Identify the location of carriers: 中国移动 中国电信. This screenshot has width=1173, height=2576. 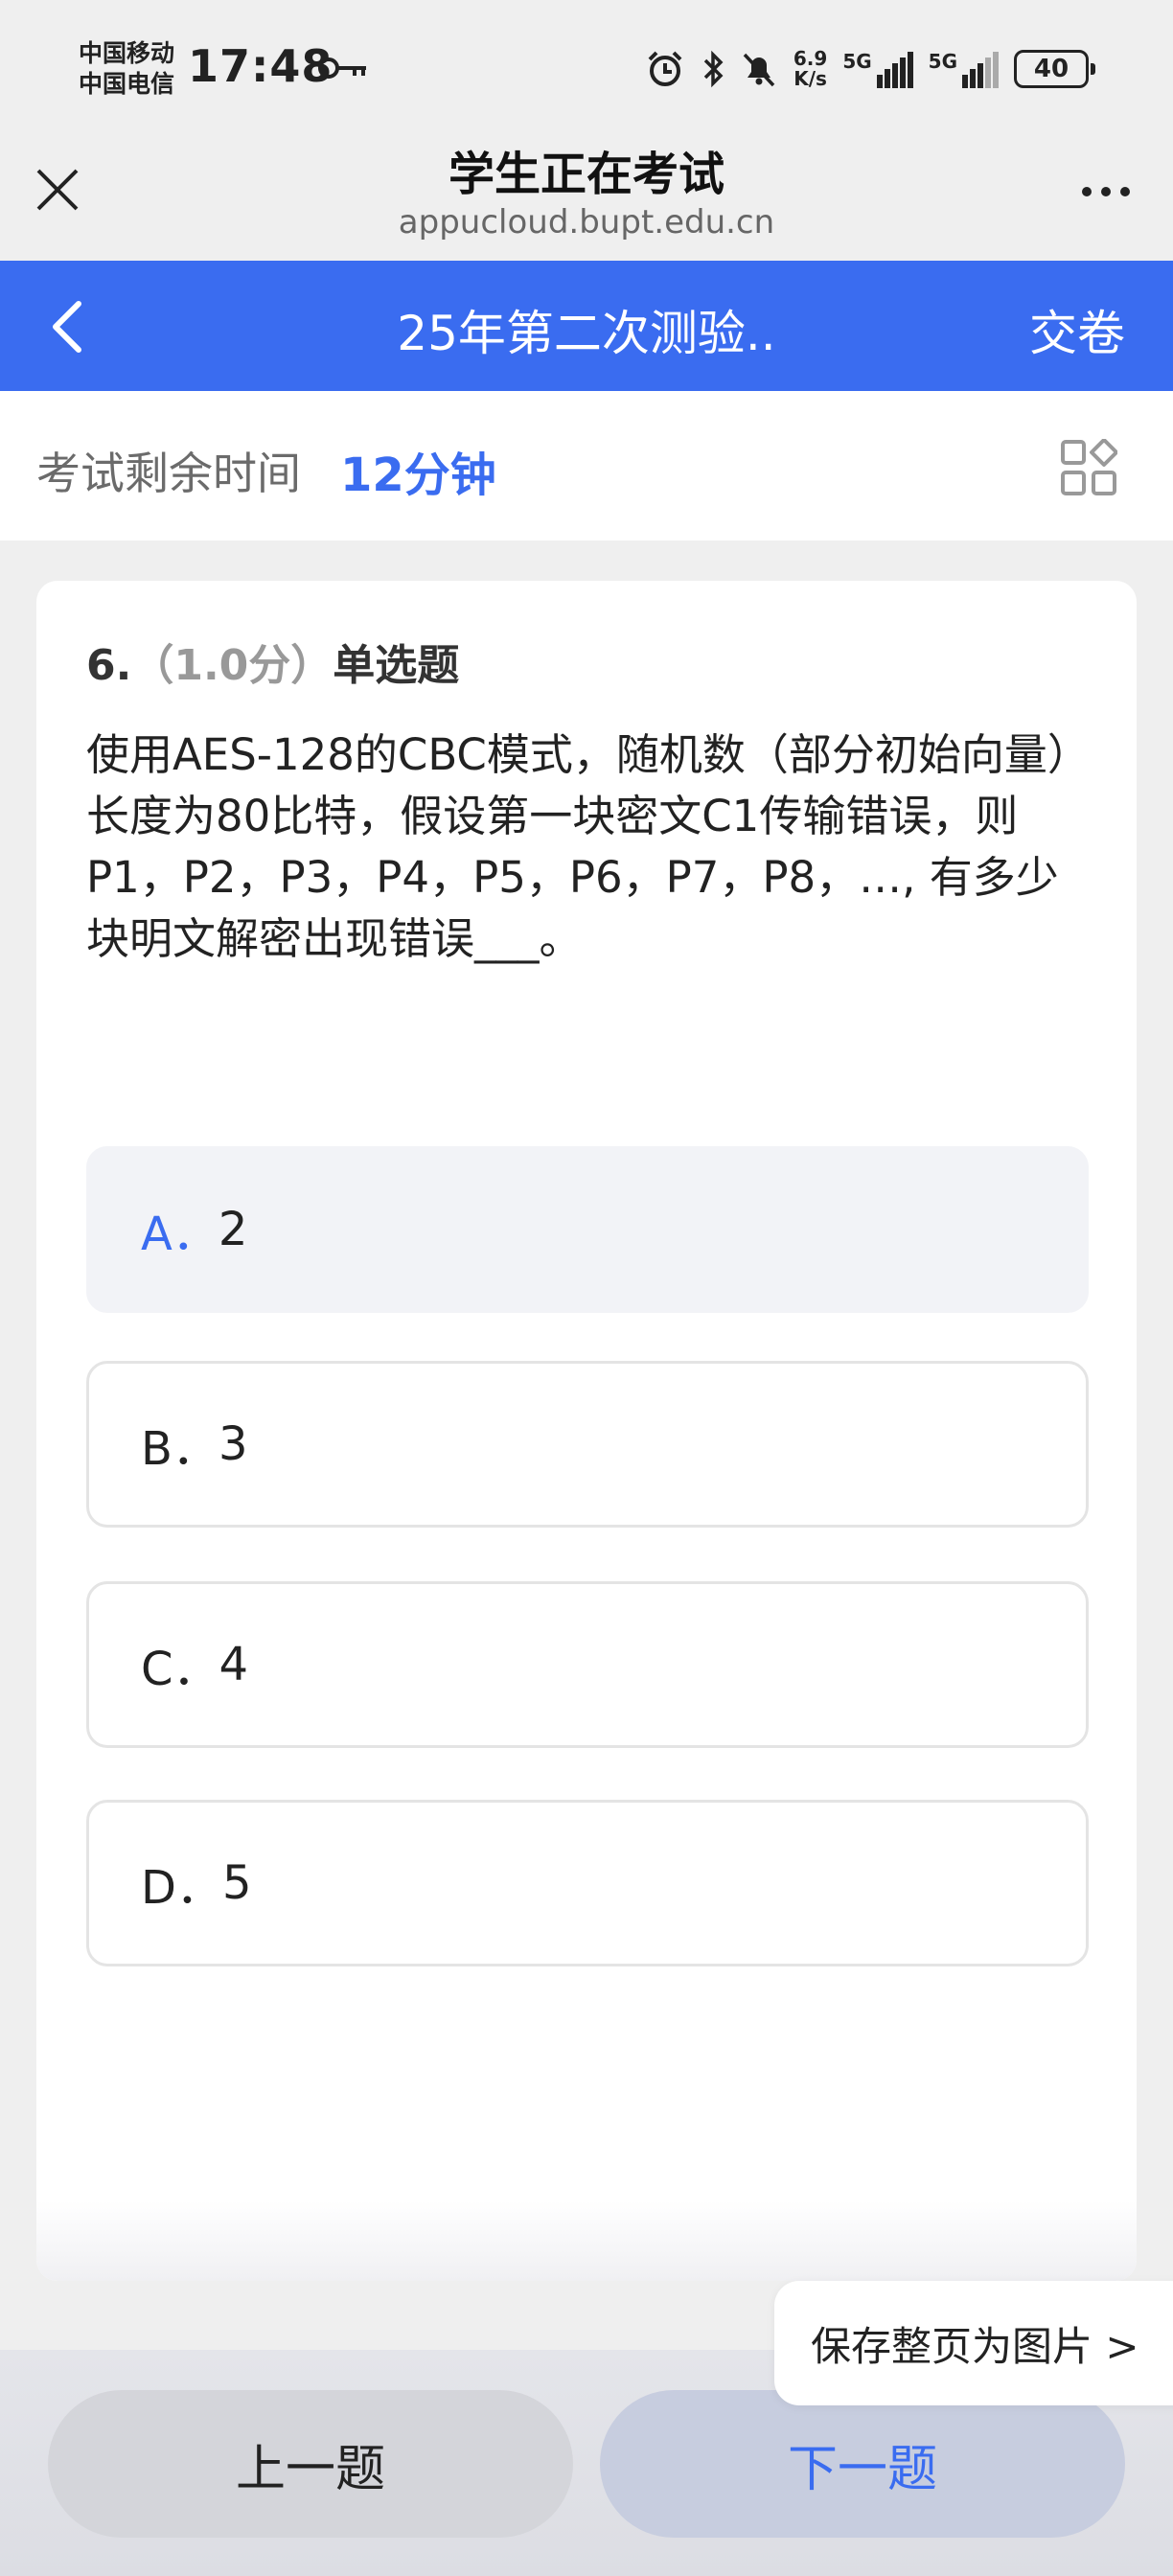
(126, 69).